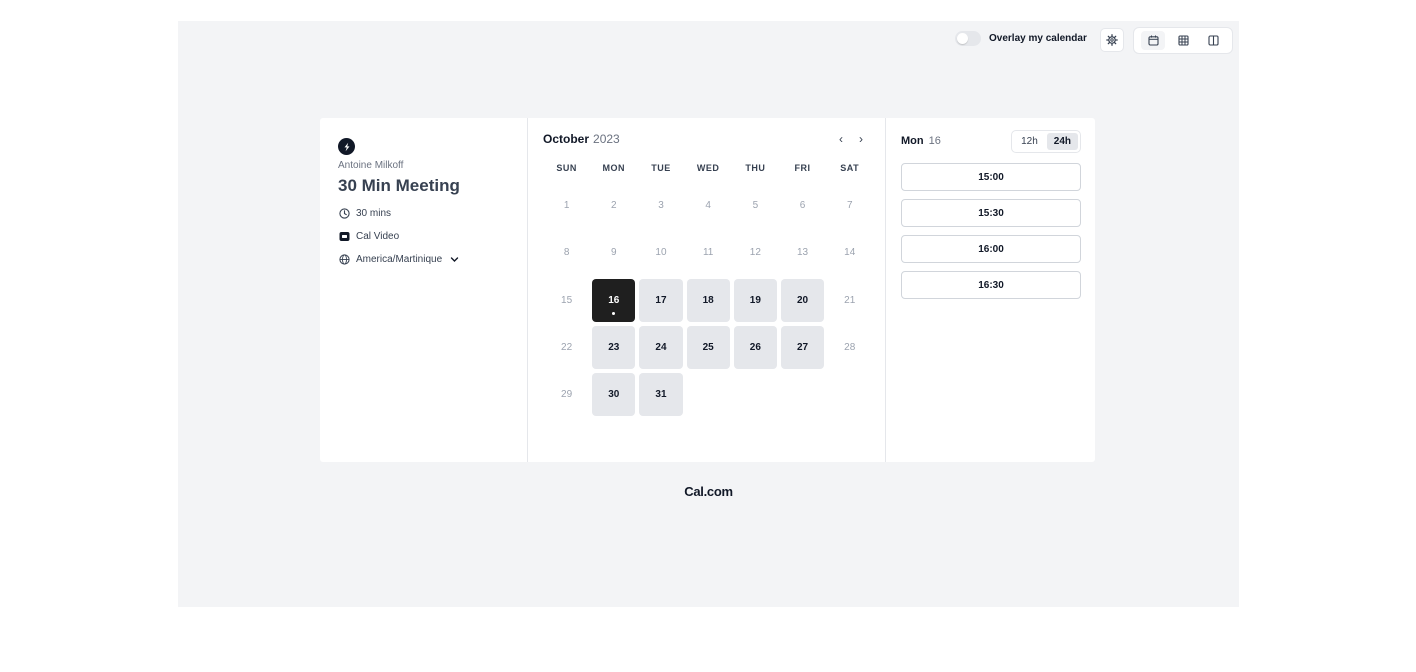 This screenshot has width=1416, height=672. What do you see at coordinates (399, 259) in the screenshot?
I see `timezone-label: America/Martinique` at bounding box center [399, 259].